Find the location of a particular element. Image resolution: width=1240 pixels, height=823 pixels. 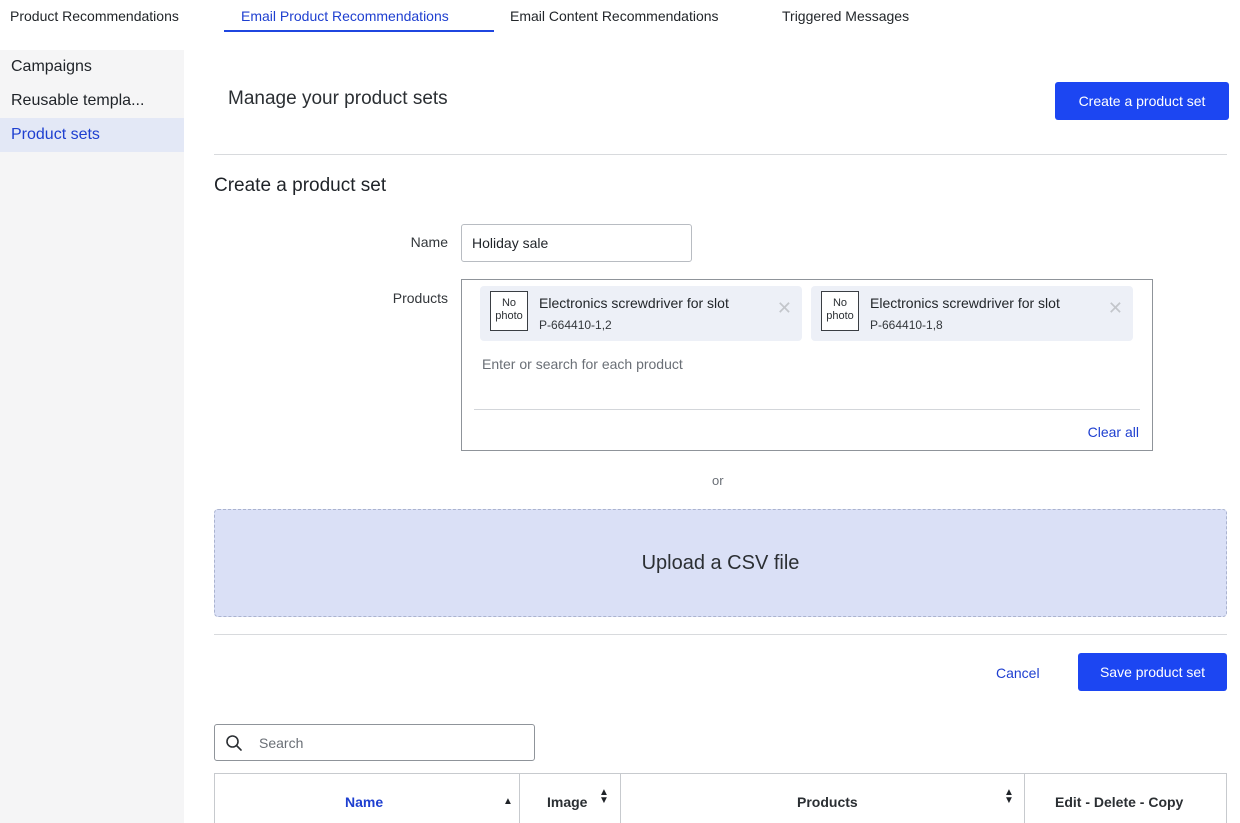

column-header-image: Image ▲ ▼ is located at coordinates (570, 798).